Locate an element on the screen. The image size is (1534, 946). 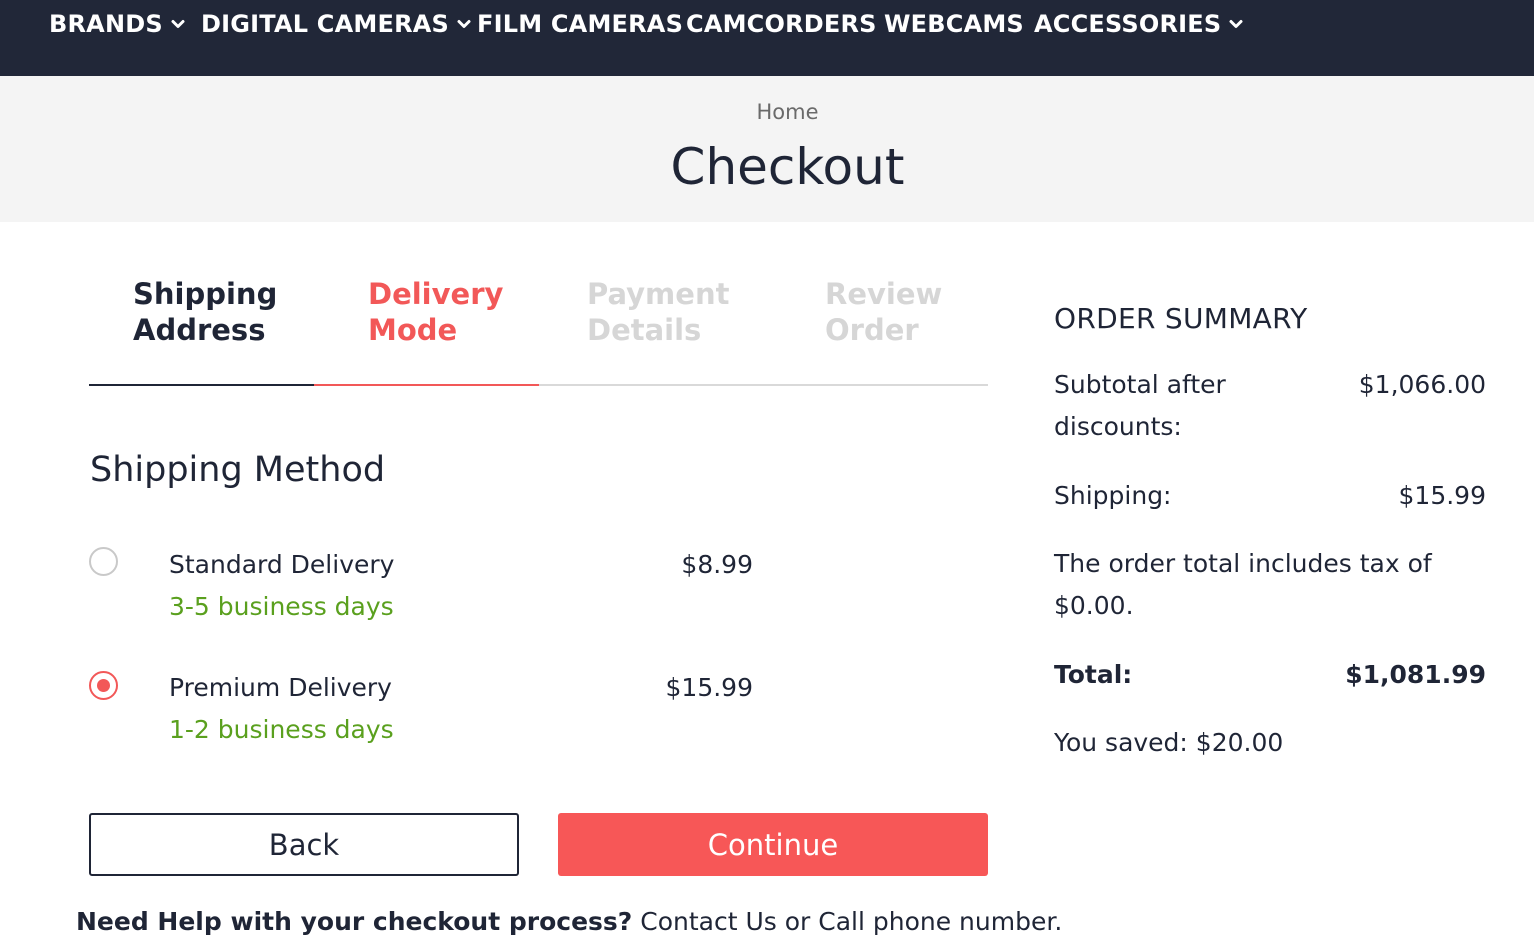
step-progress-active is located at coordinates (426, 385).